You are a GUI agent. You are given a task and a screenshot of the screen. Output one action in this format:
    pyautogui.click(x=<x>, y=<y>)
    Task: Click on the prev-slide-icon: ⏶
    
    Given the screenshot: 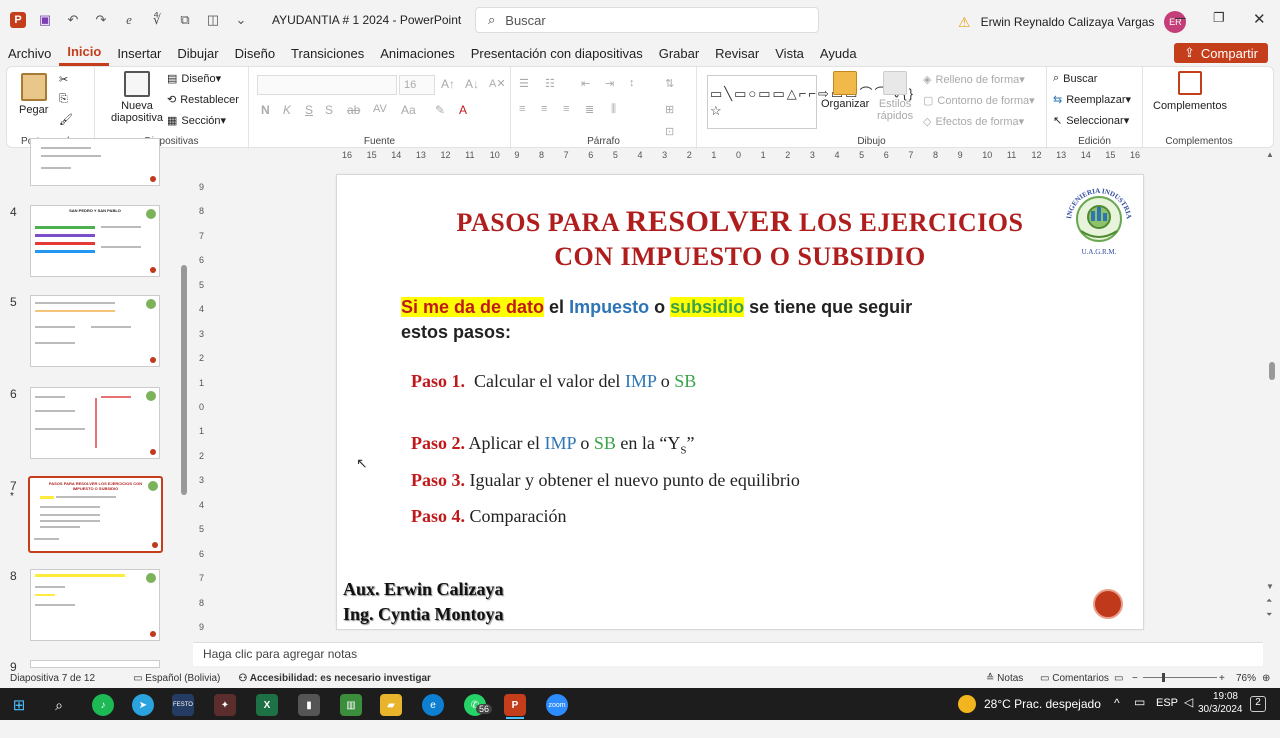 What is the action you would take?
    pyautogui.click(x=1269, y=601)
    